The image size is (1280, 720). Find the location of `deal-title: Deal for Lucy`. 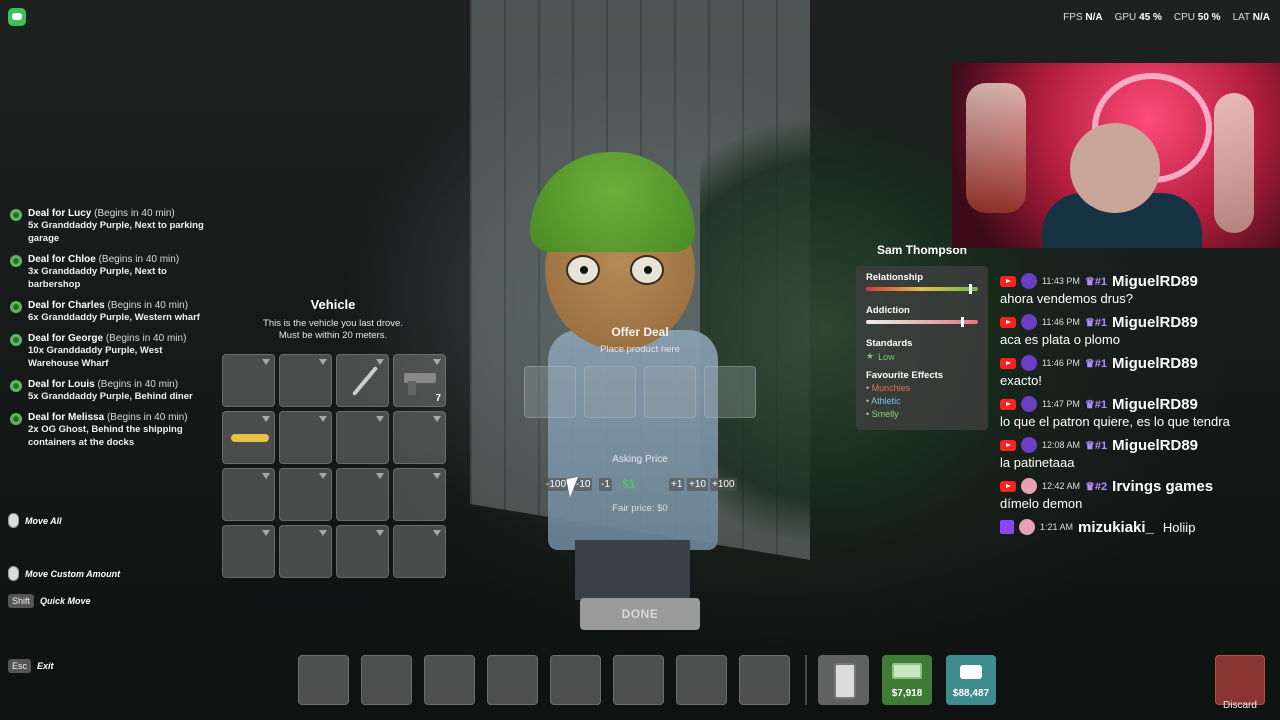

deal-title: Deal for Lucy is located at coordinates (60, 213).